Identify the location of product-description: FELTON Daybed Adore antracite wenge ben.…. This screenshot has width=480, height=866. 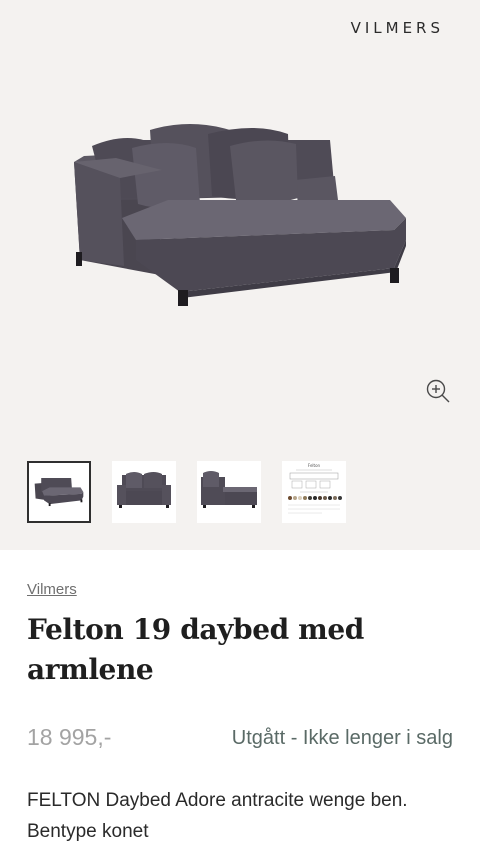
(217, 816).